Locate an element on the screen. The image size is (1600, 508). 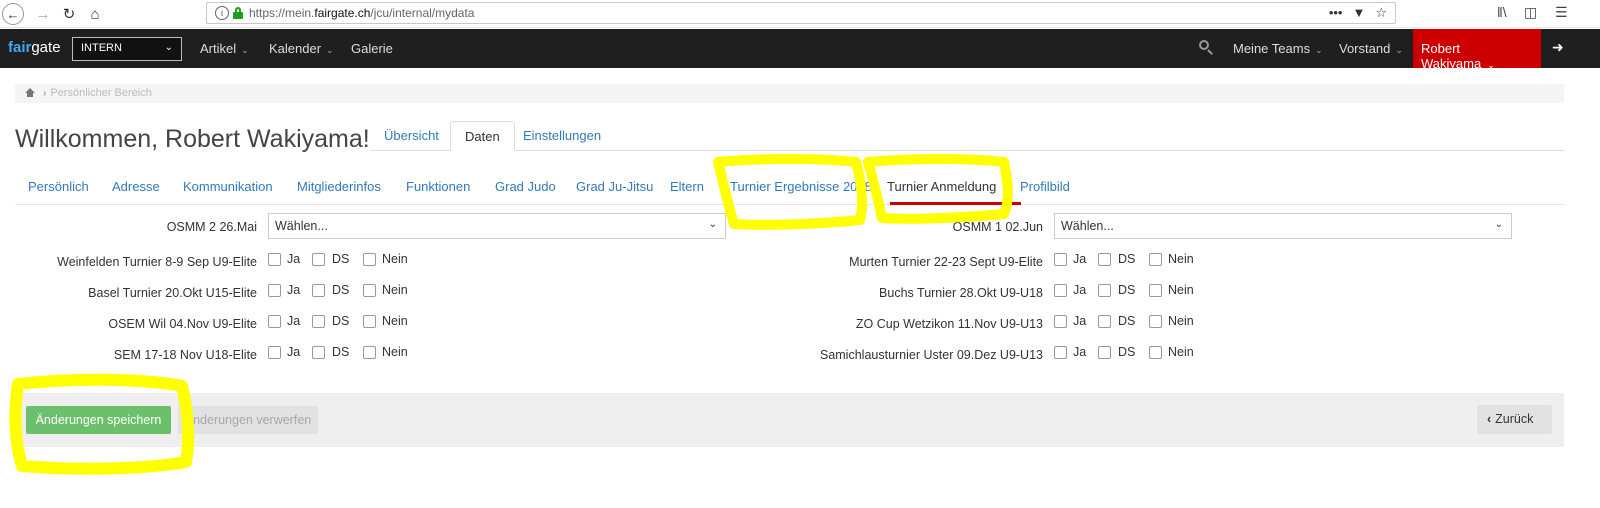
subtab-turnier-ergebnisse-2018: Turnier Ergebnisse 2018 is located at coordinates (801, 186).